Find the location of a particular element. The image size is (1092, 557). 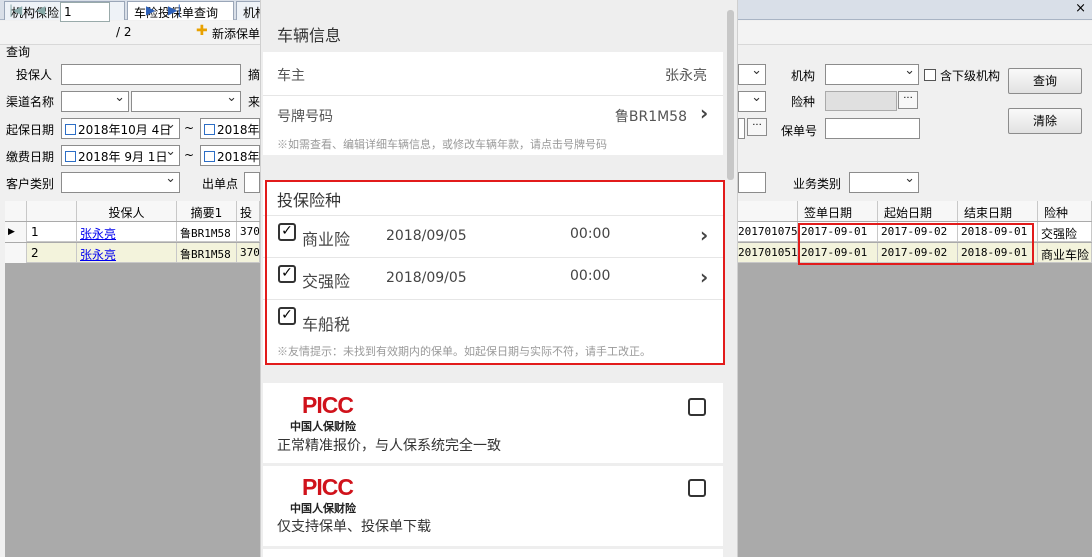

offer-description: 正常精准报价，与人保系统完全一致 is located at coordinates (389, 446).